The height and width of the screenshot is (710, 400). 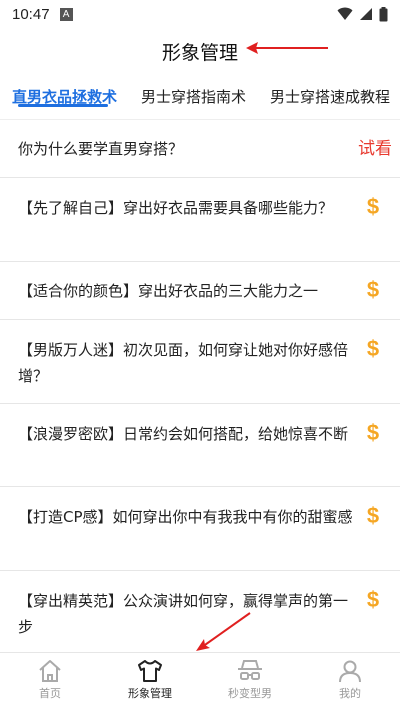 I want to click on nav-image-management: 形象管理, so click(x=150, y=681).